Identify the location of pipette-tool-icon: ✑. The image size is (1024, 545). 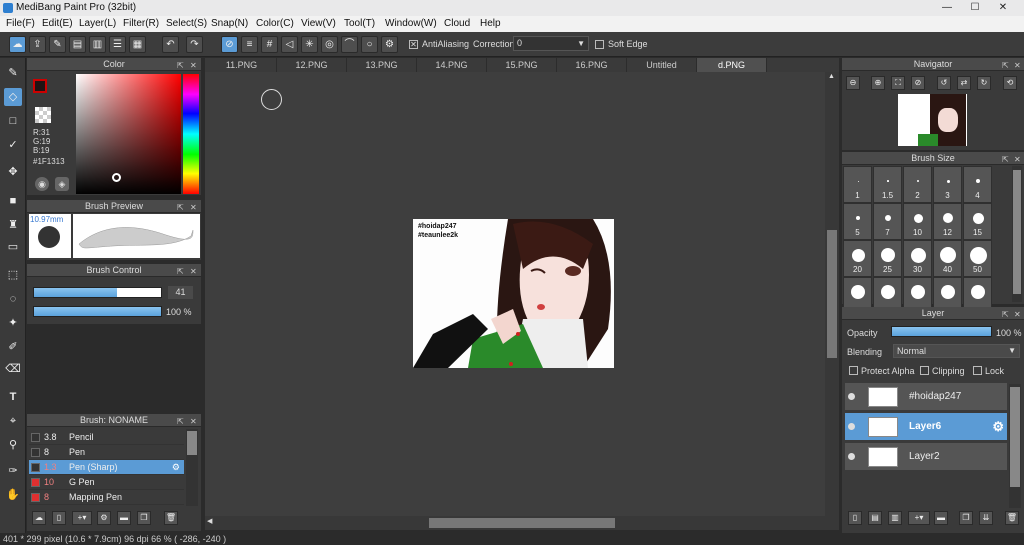
(13, 471).